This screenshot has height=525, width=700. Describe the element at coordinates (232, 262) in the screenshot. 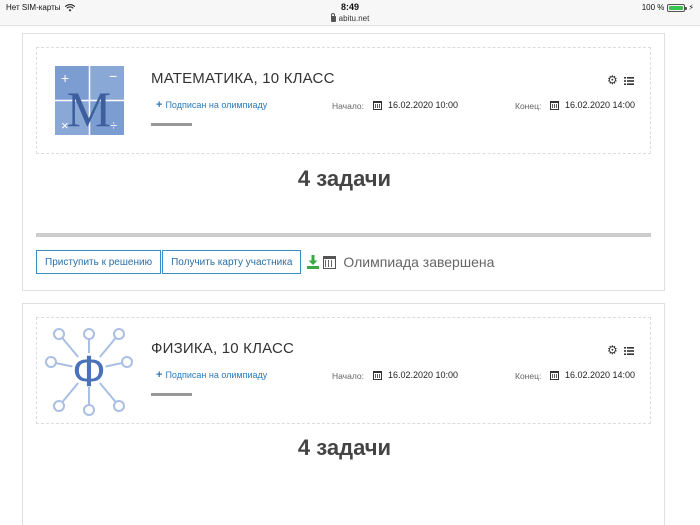

I see `get-participant-card-button: Получить карту участника` at that location.